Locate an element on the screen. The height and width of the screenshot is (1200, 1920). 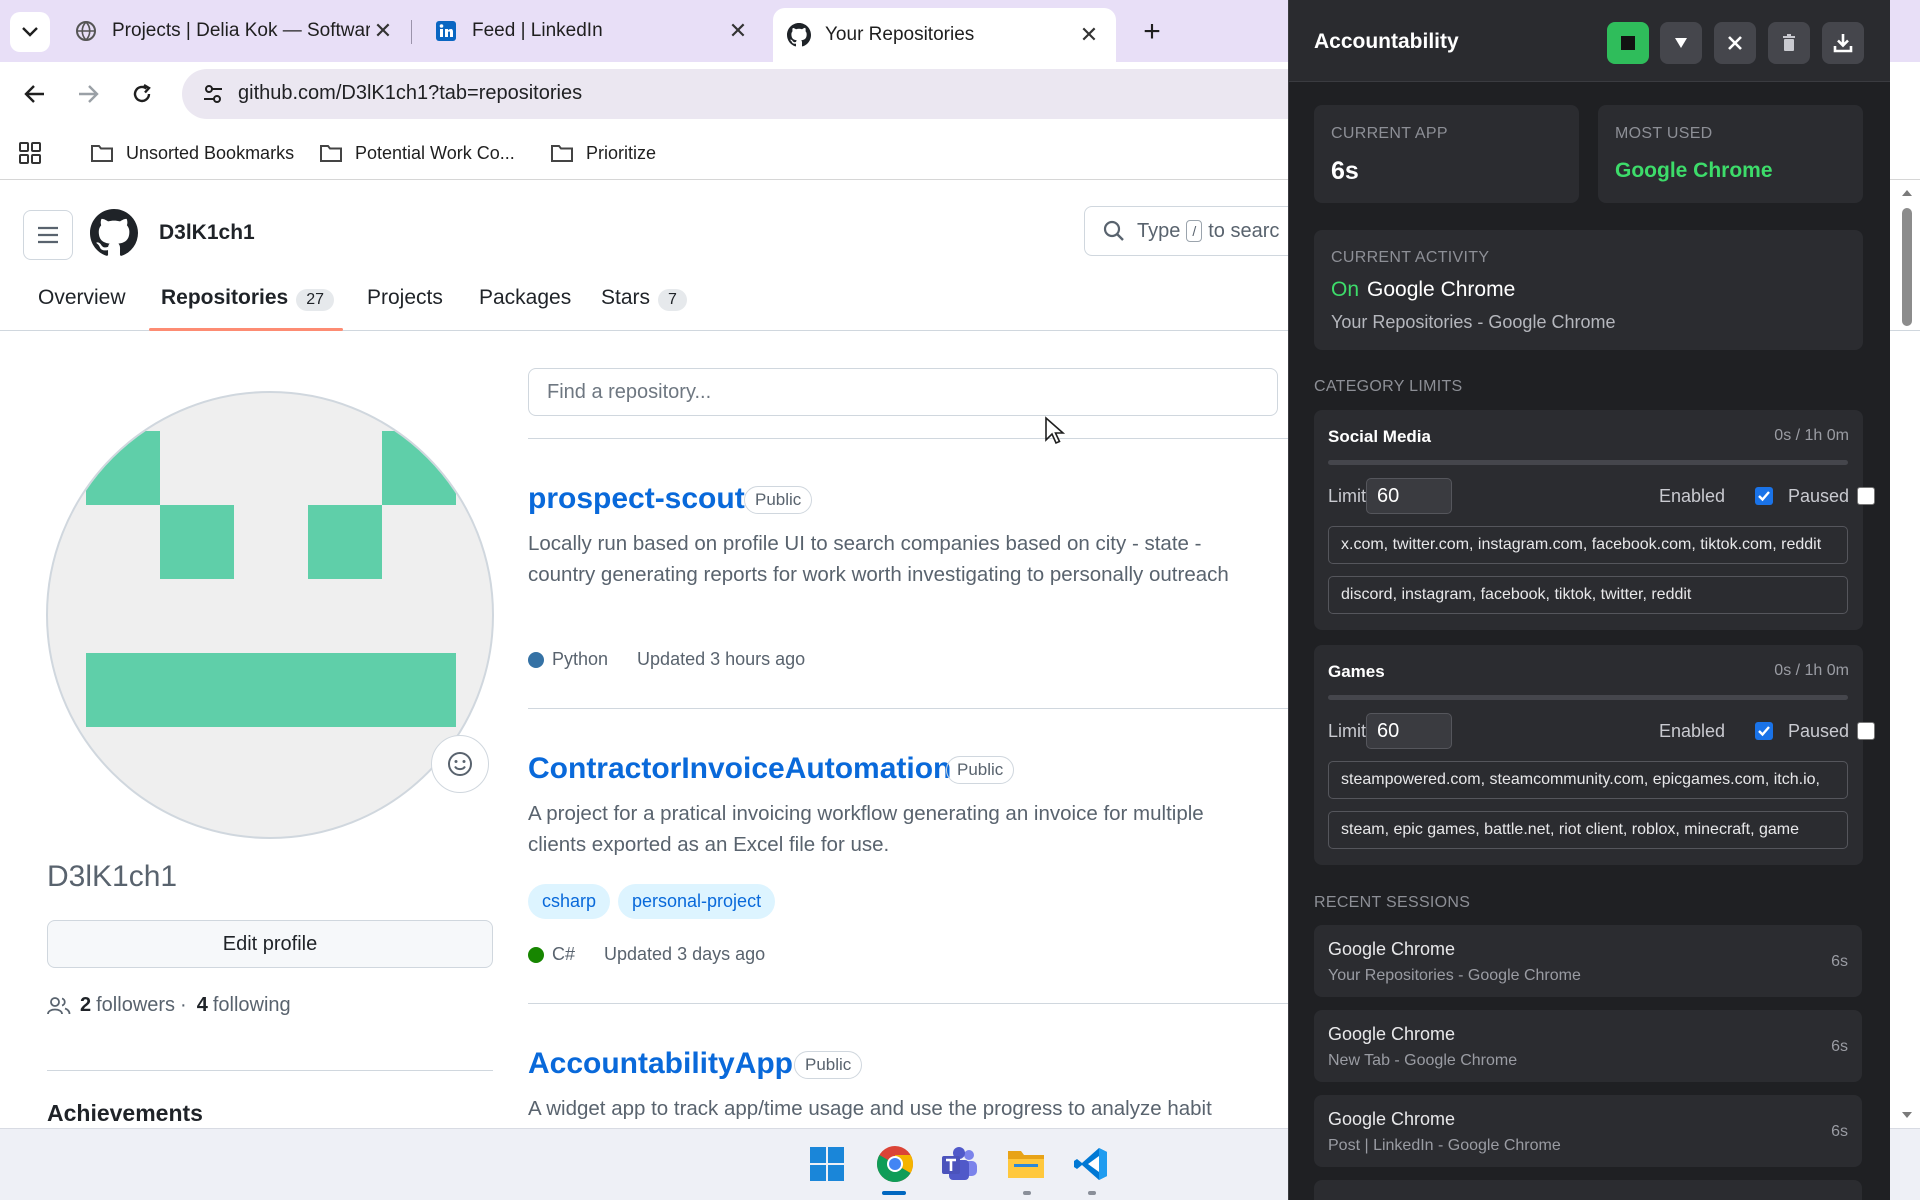
apps-button is located at coordinates (36, 153).